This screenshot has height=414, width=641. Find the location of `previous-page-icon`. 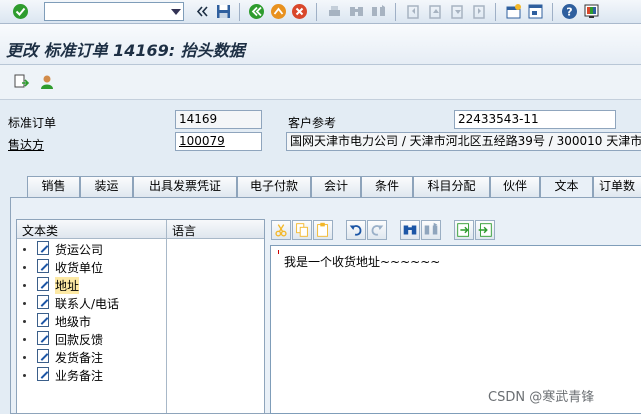

previous-page-icon is located at coordinates (434, 11).